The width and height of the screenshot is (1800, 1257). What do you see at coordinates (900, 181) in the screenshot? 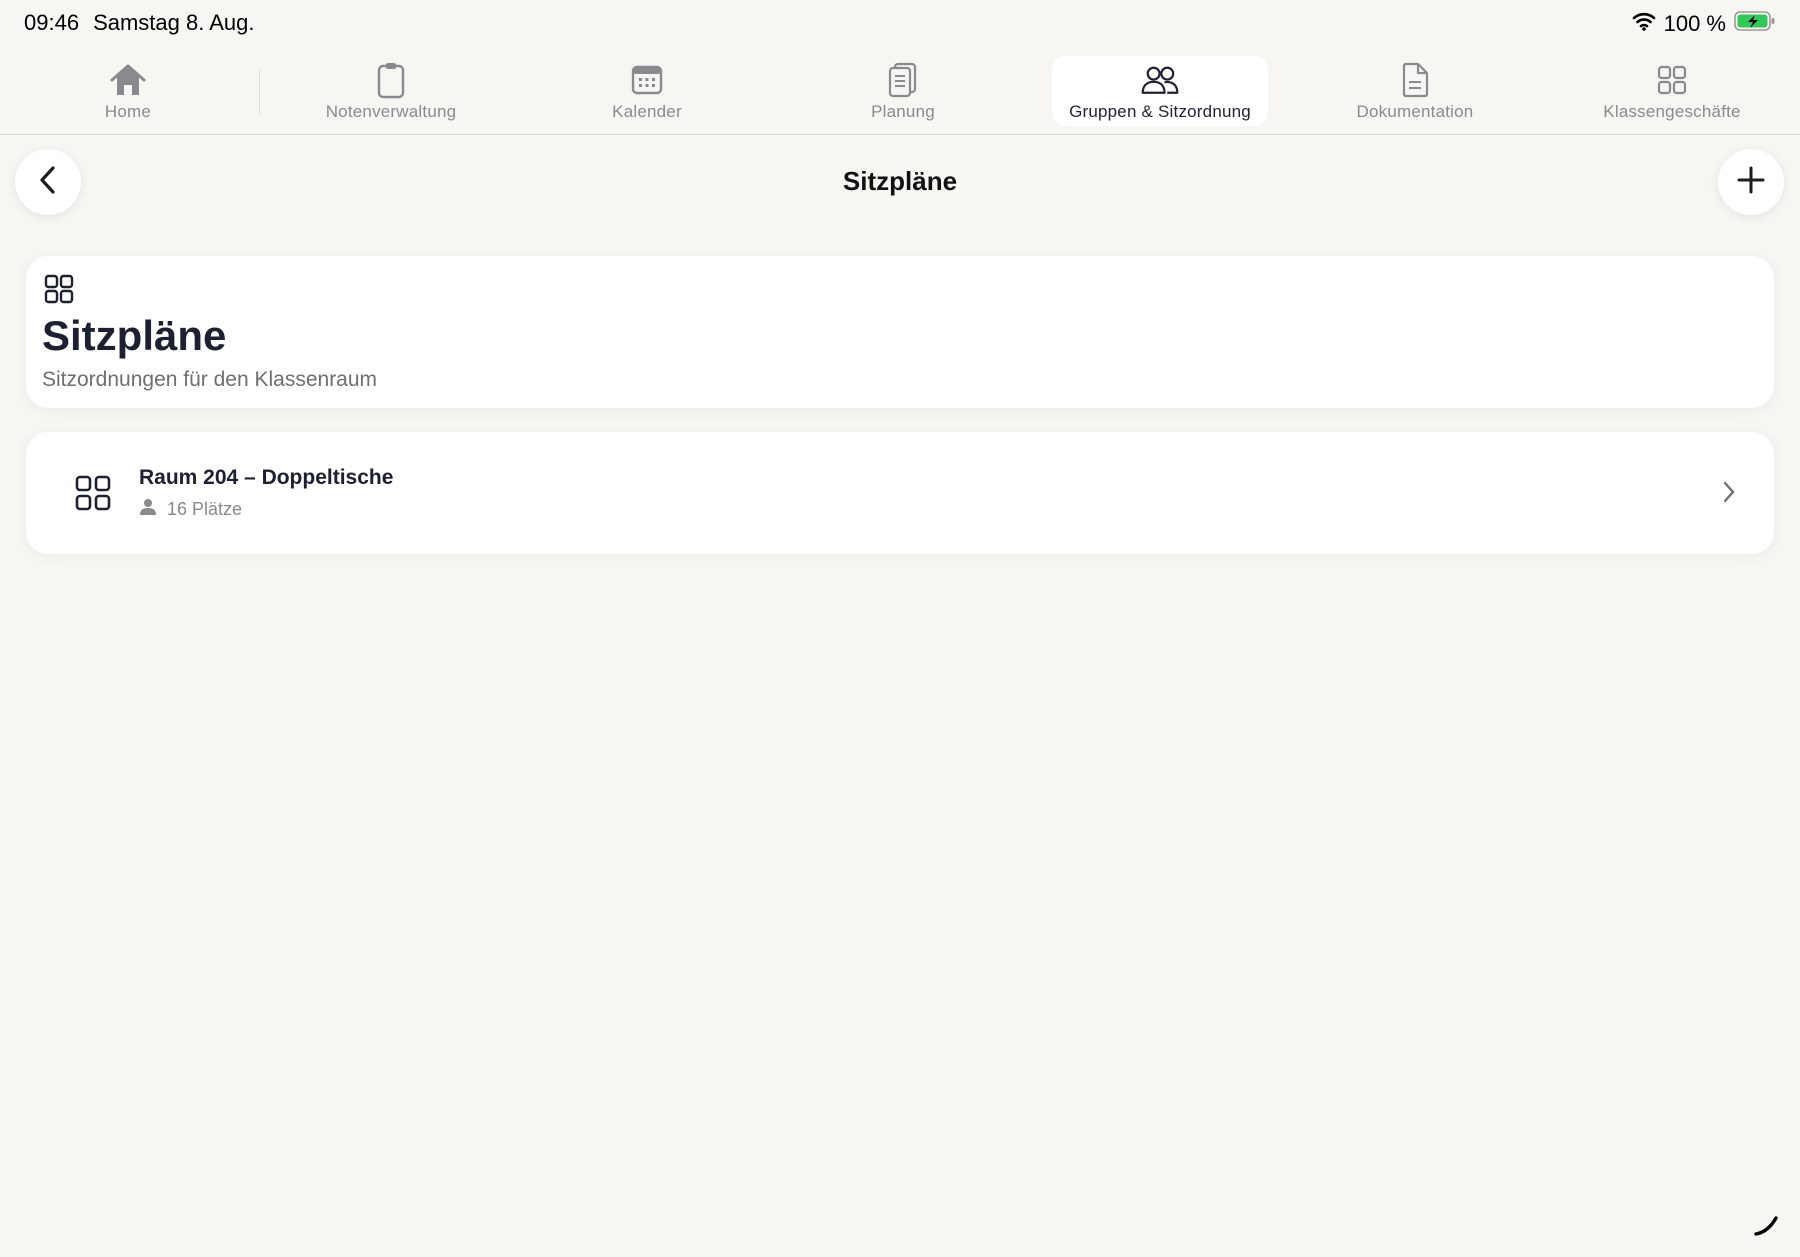
I see `page-title: Sitzpläne` at bounding box center [900, 181].